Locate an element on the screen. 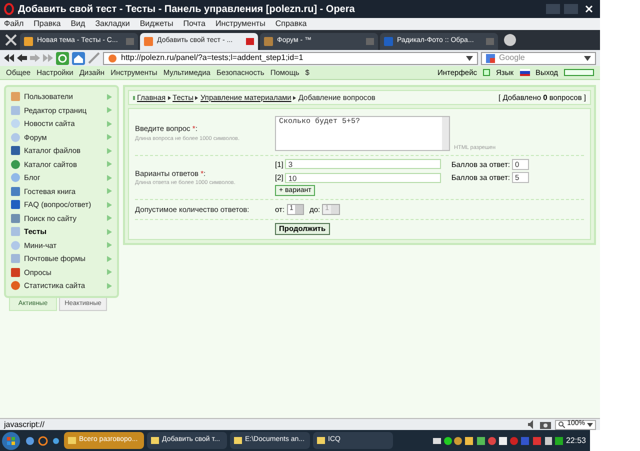  reload-icon is located at coordinates (62, 58).